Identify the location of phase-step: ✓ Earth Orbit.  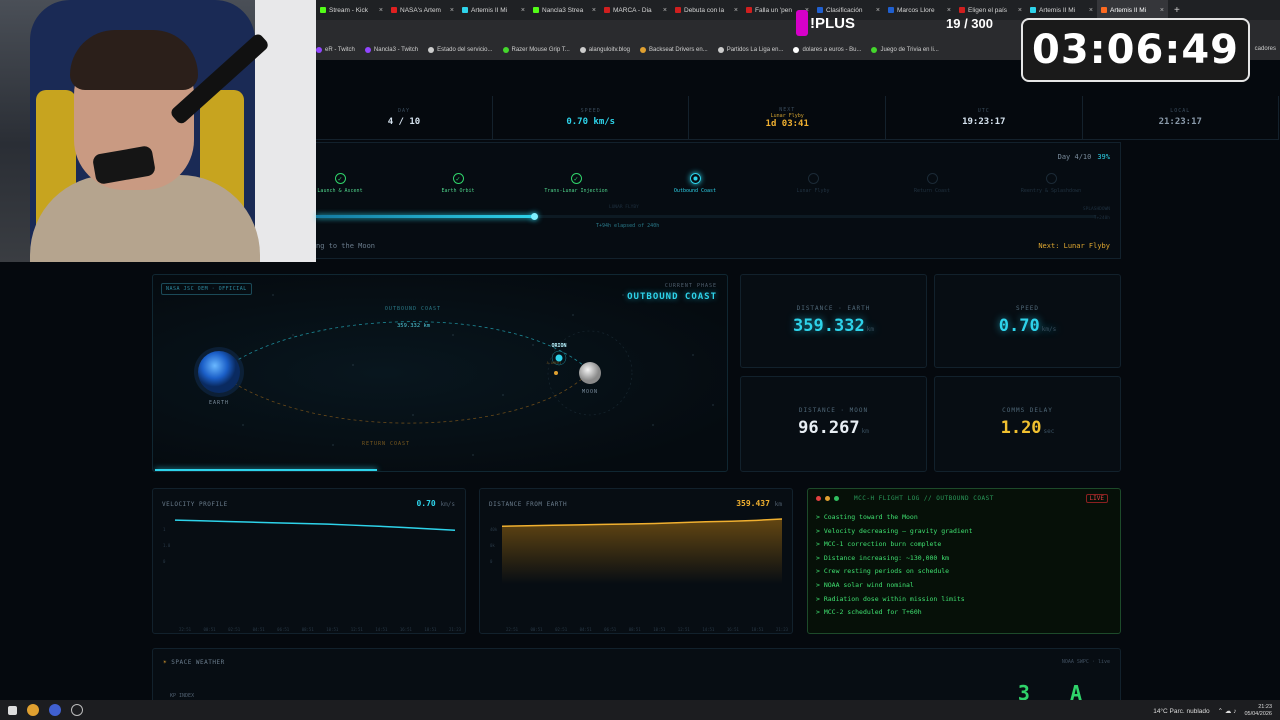
(458, 183).